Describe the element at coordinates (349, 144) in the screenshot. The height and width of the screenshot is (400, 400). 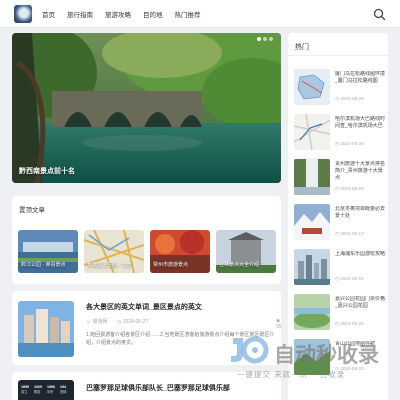
I see `sidebar-item-date: 2024-05-28` at that location.